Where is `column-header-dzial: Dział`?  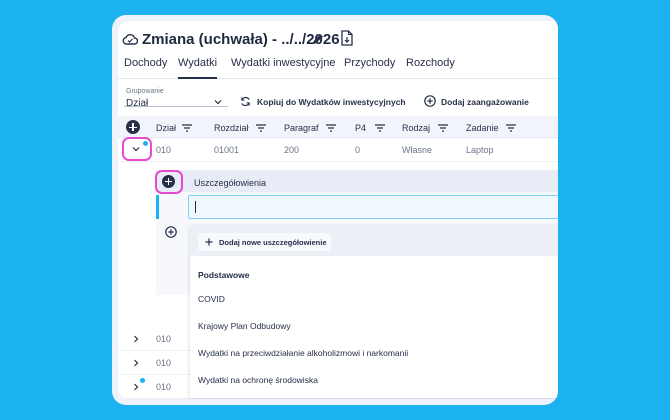 column-header-dzial: Dział is located at coordinates (166, 128).